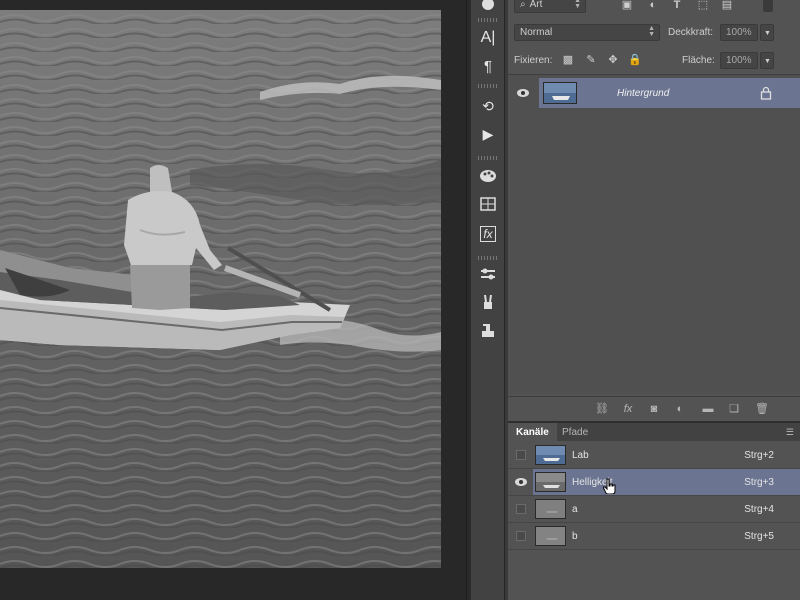 Image resolution: width=800 pixels, height=600 pixels. I want to click on paragraph-icon: ¶, so click(488, 66).